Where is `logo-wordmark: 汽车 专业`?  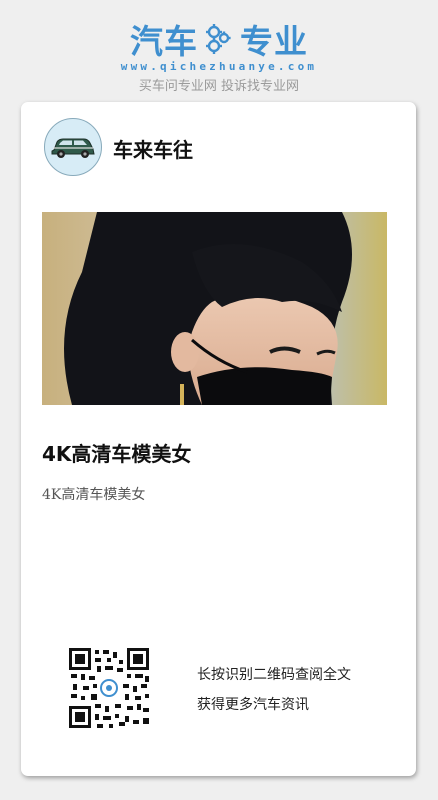 logo-wordmark: 汽车 专业 is located at coordinates (219, 39).